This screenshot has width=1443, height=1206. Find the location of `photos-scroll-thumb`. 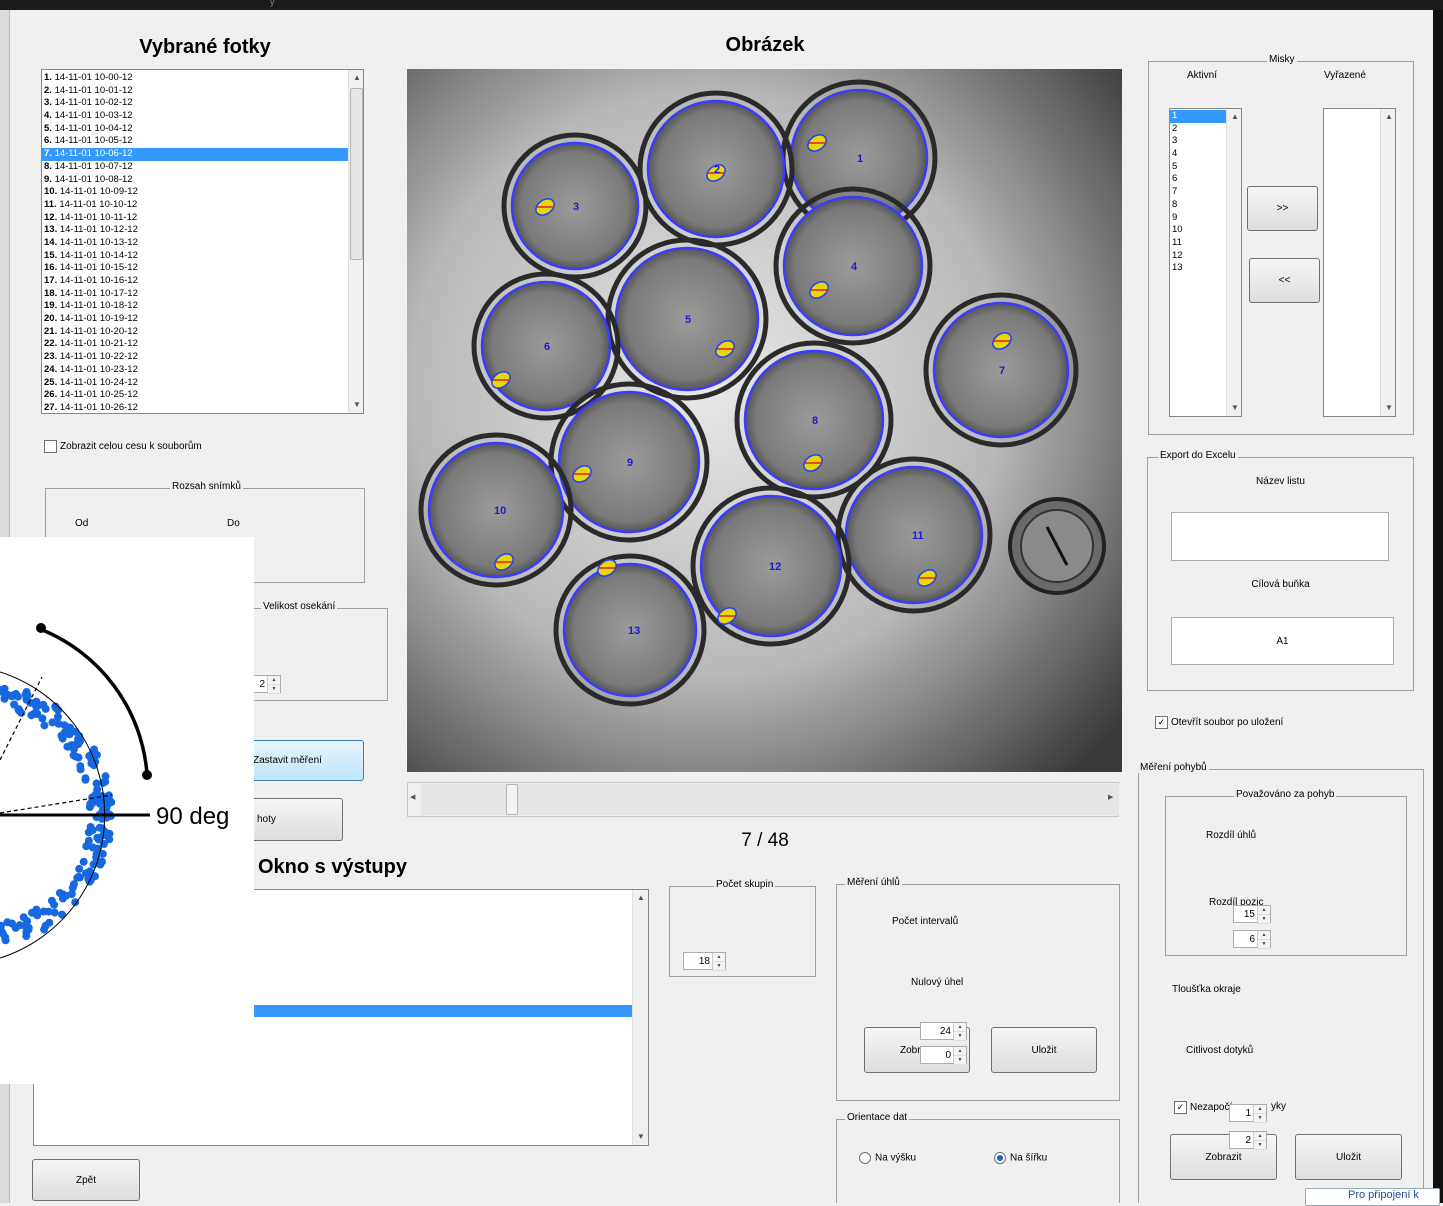

photos-scroll-thumb is located at coordinates (356, 174).